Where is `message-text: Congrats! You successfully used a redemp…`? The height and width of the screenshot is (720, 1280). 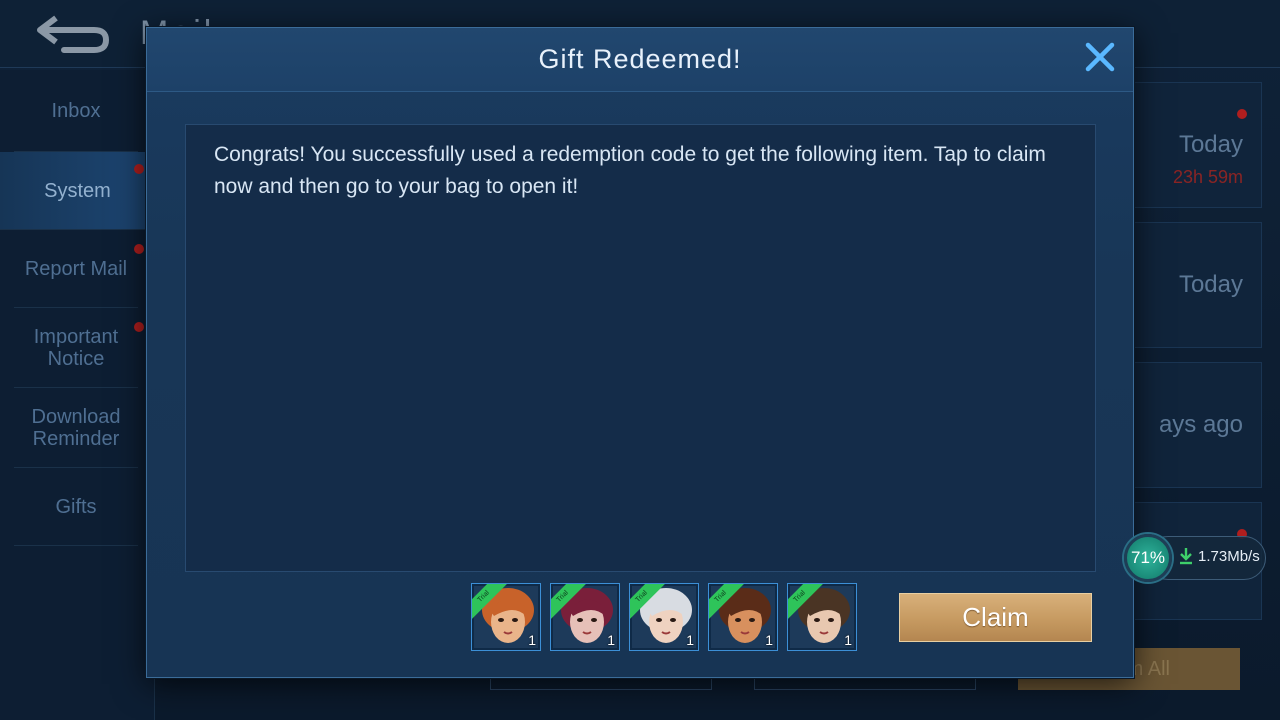
message-text: Congrats! You successfully used a redemp… is located at coordinates (630, 170).